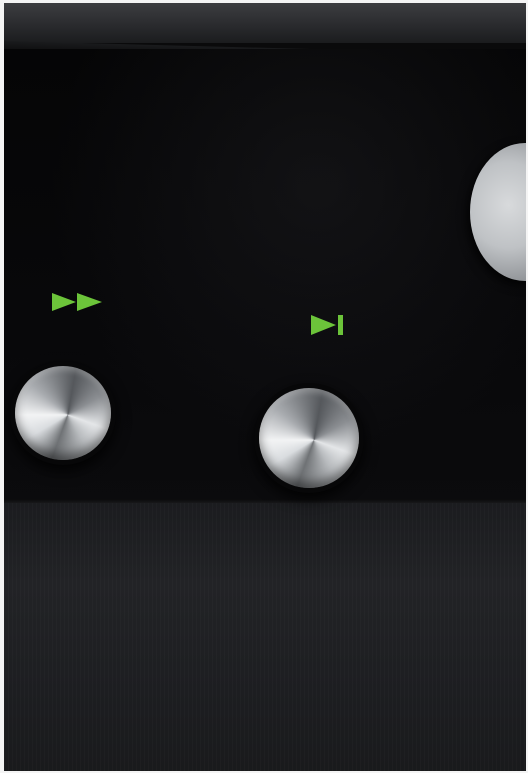  Describe the element at coordinates (77, 302) in the screenshot. I see `fast-forward-icon` at that location.